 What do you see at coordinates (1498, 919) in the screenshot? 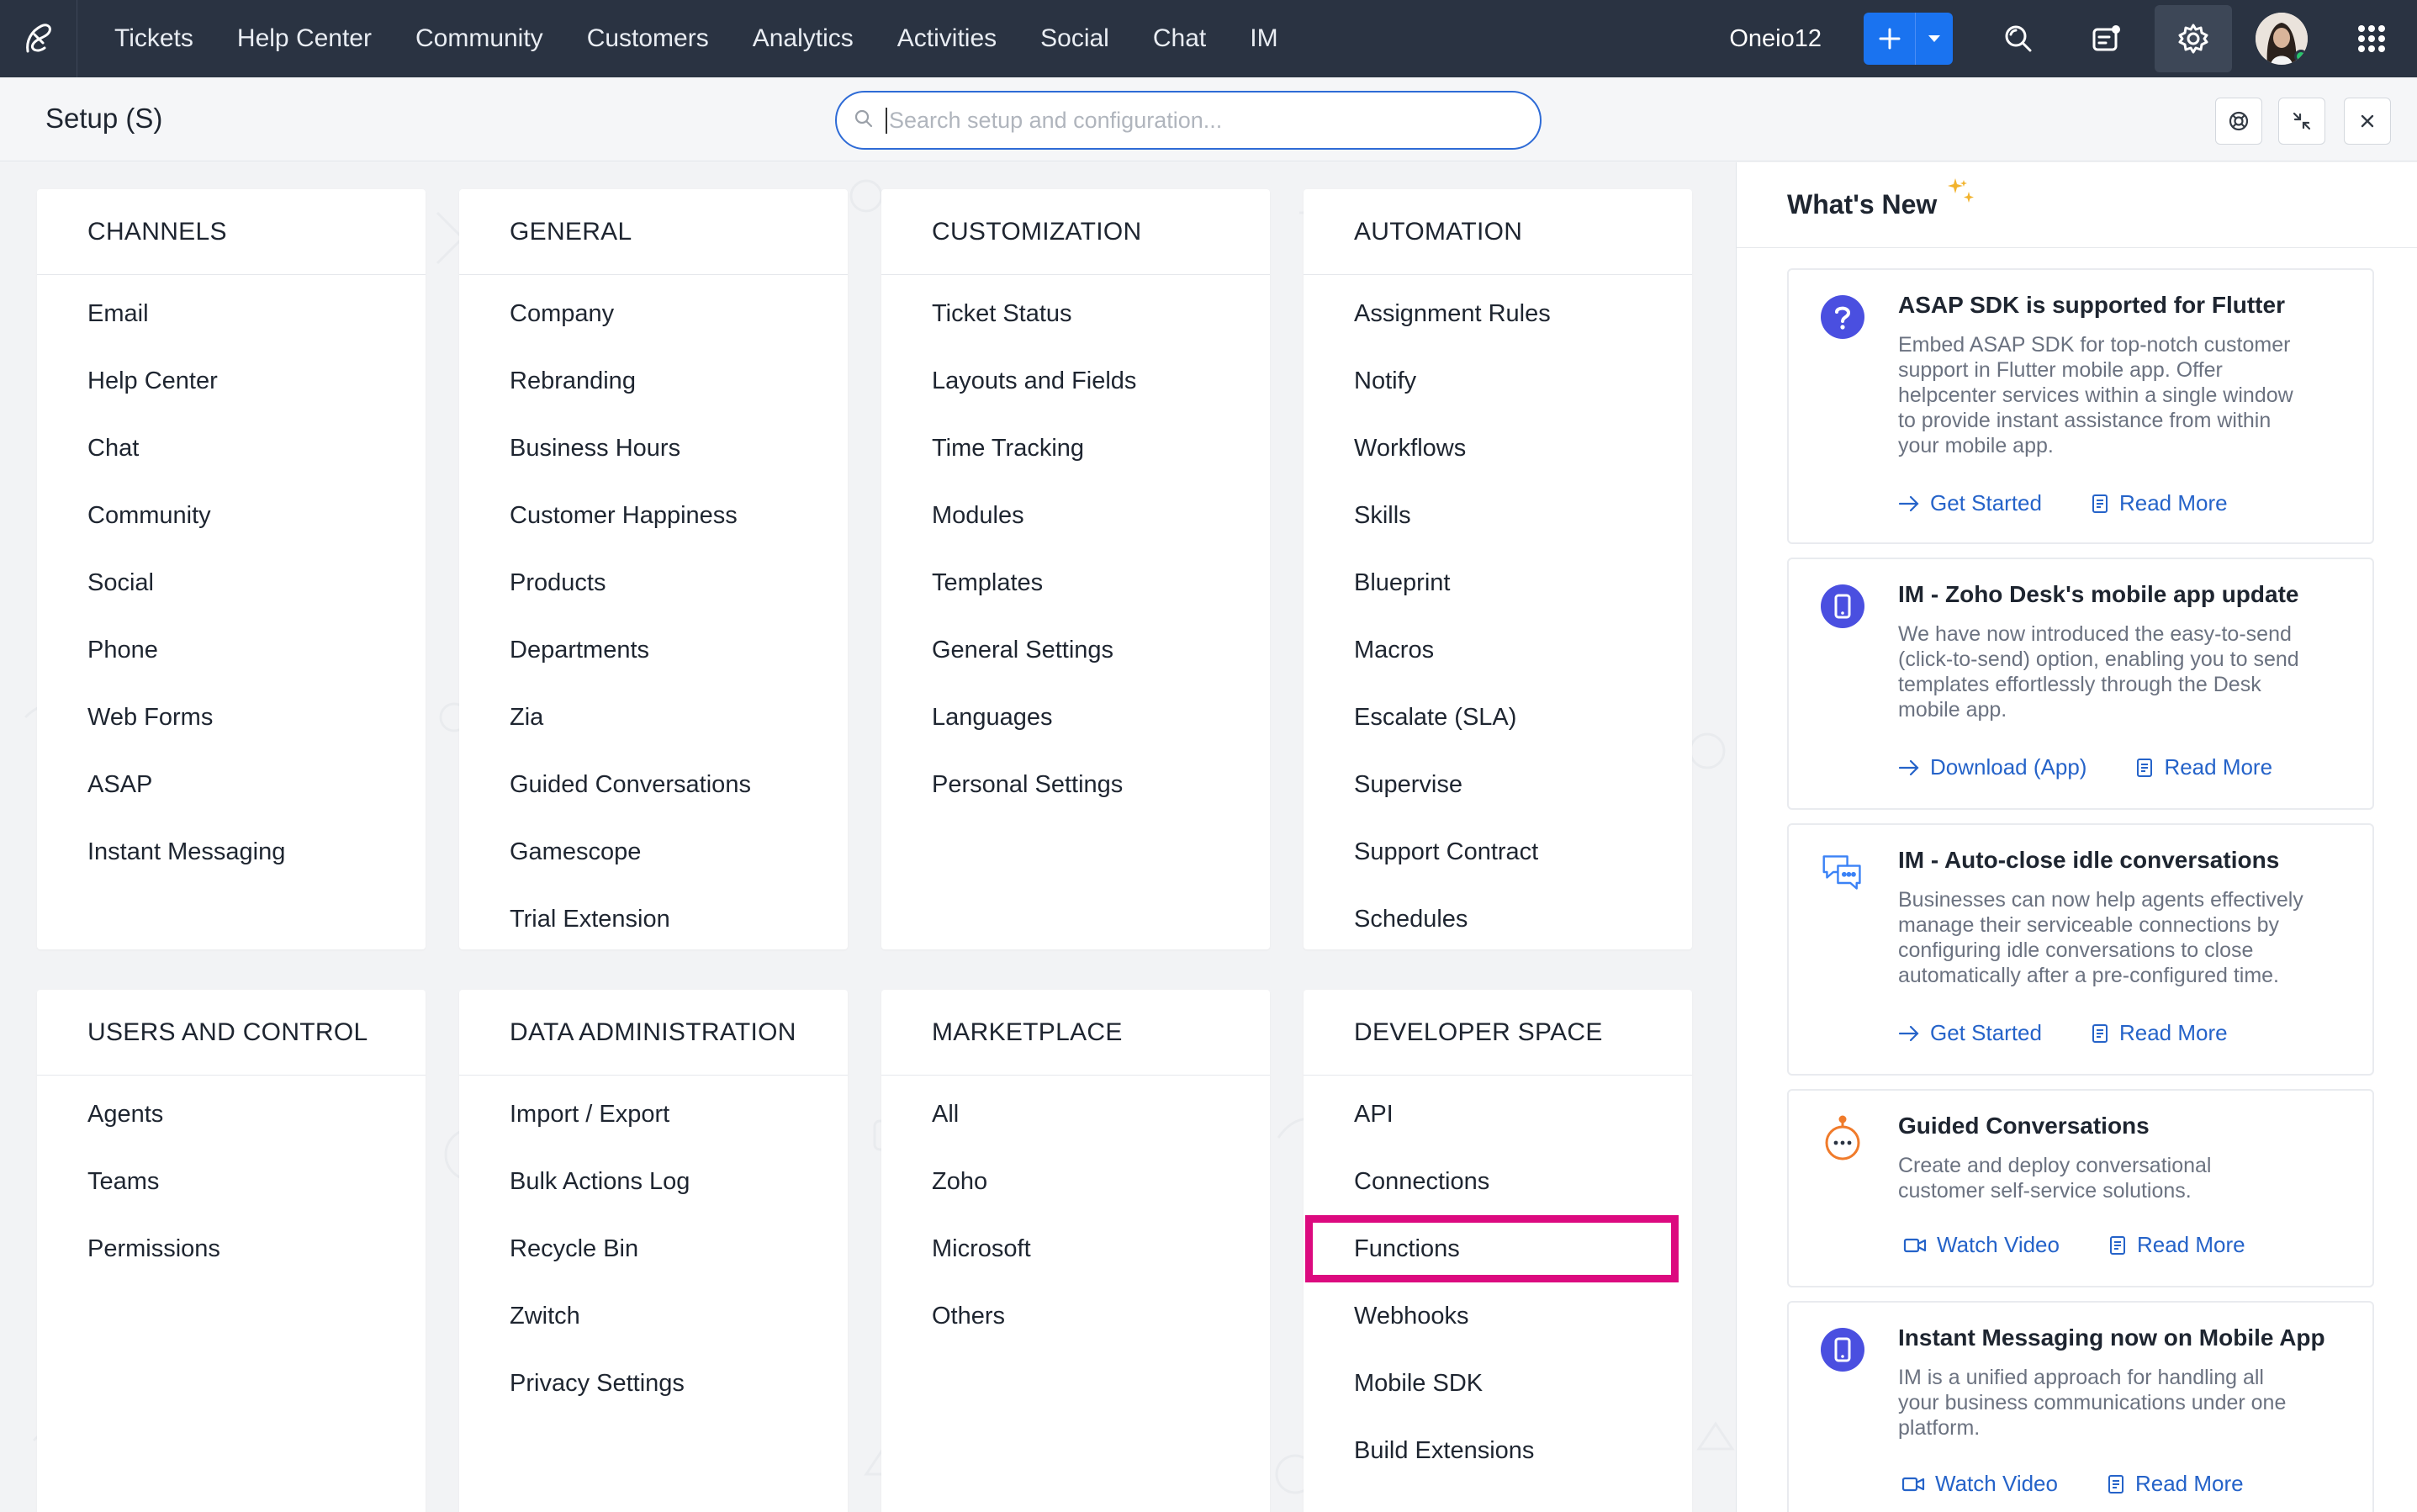
I see `setup-link-schedules: Schedules` at bounding box center [1498, 919].